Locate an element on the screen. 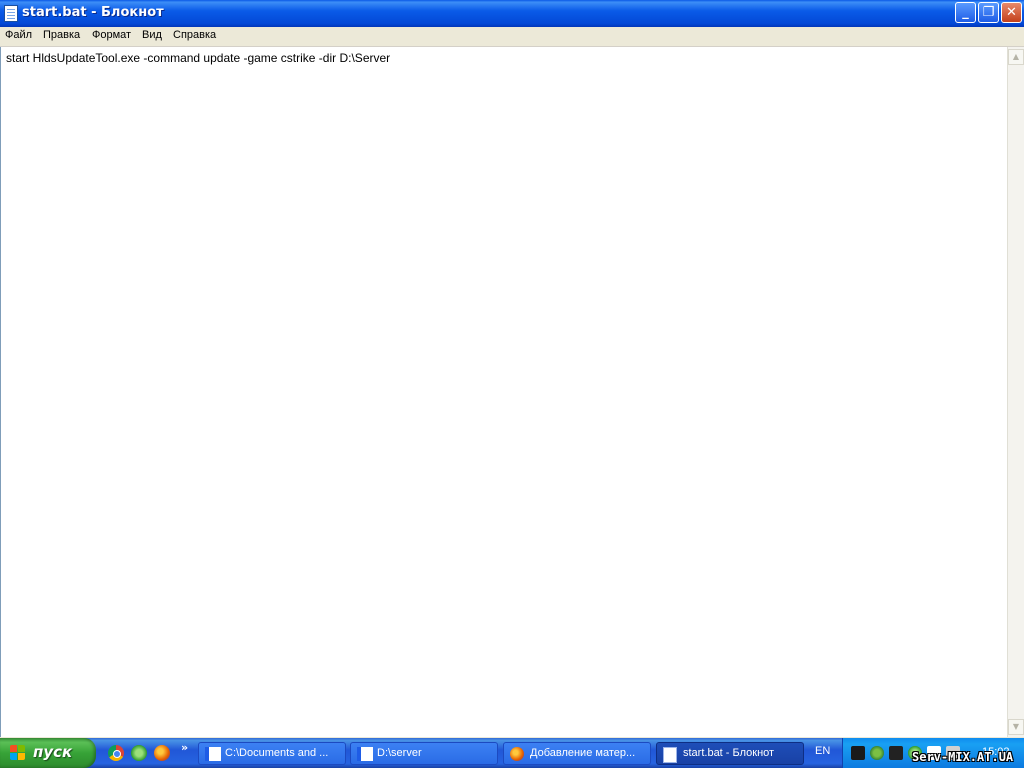 This screenshot has width=1024, height=768. menu-view: Вид is located at coordinates (152, 35).